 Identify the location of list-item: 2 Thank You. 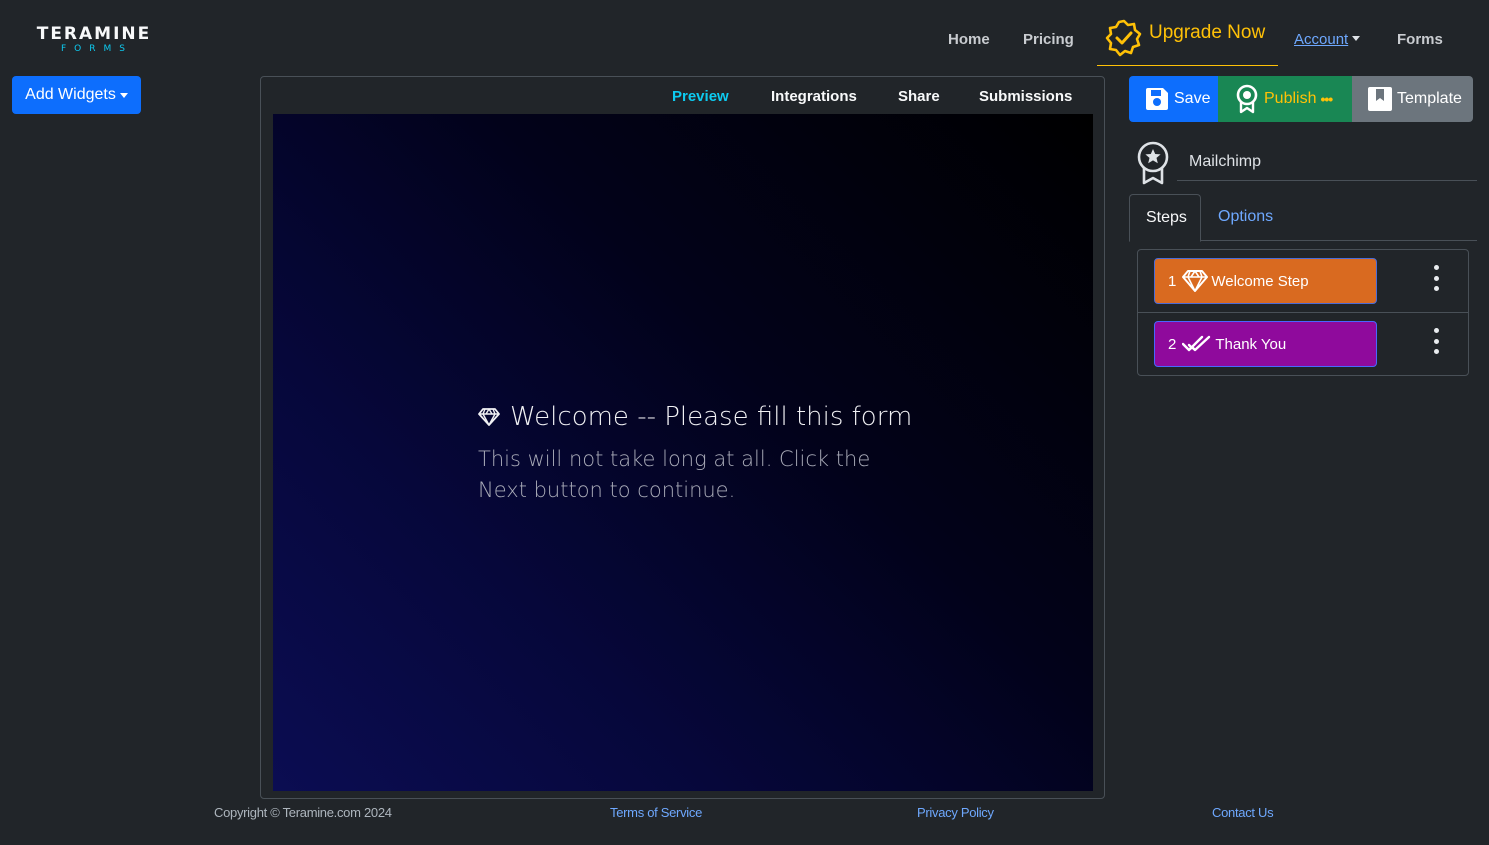
(1303, 344).